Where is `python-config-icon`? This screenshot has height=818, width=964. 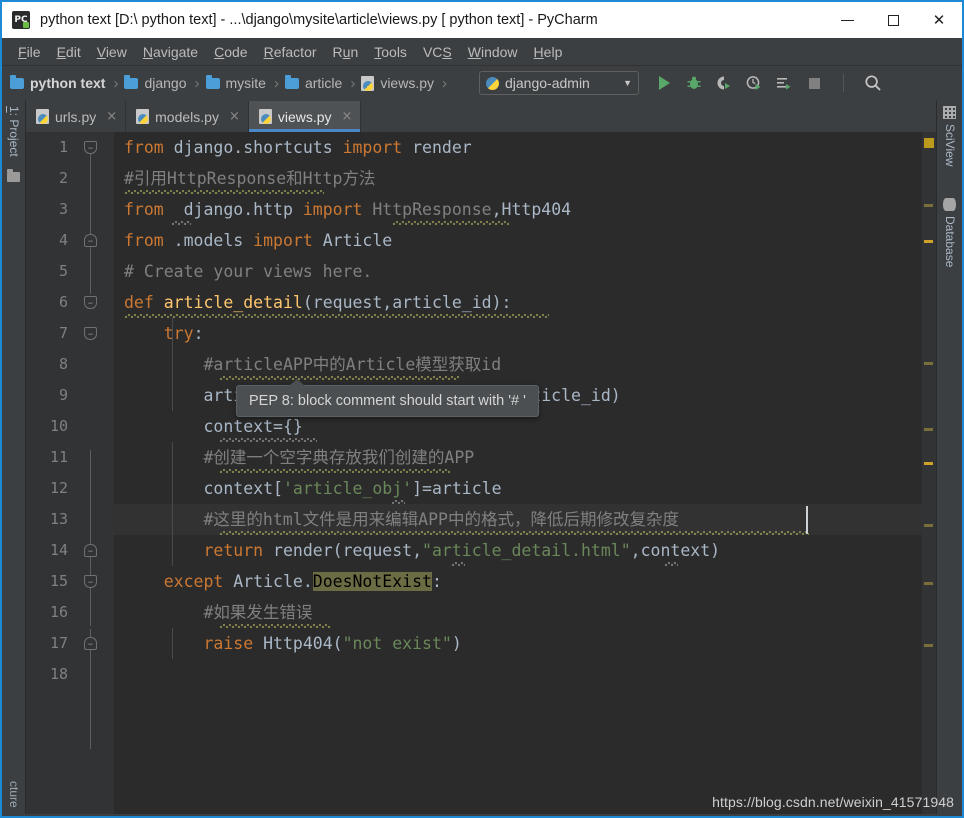 python-config-icon is located at coordinates (492, 83).